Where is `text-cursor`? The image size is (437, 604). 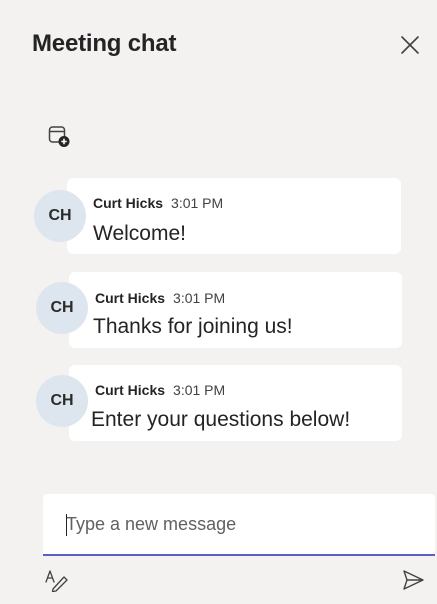 text-cursor is located at coordinates (66, 525).